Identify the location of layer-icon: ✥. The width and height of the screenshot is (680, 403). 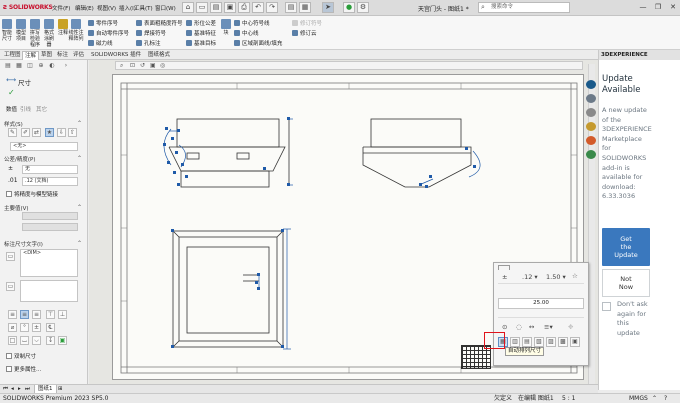
(570, 327).